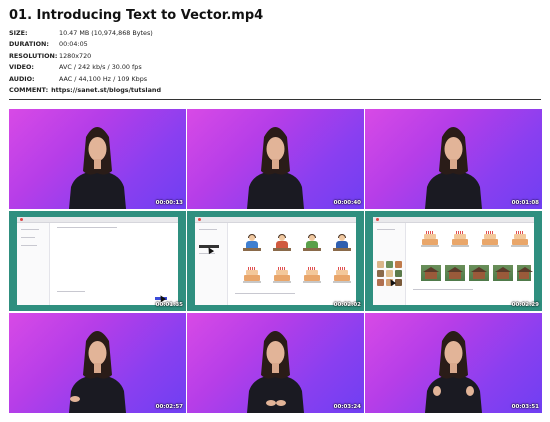 The height and width of the screenshot is (422, 550). I want to click on thumbnail-speaker: 00:01:08, so click(453, 159).